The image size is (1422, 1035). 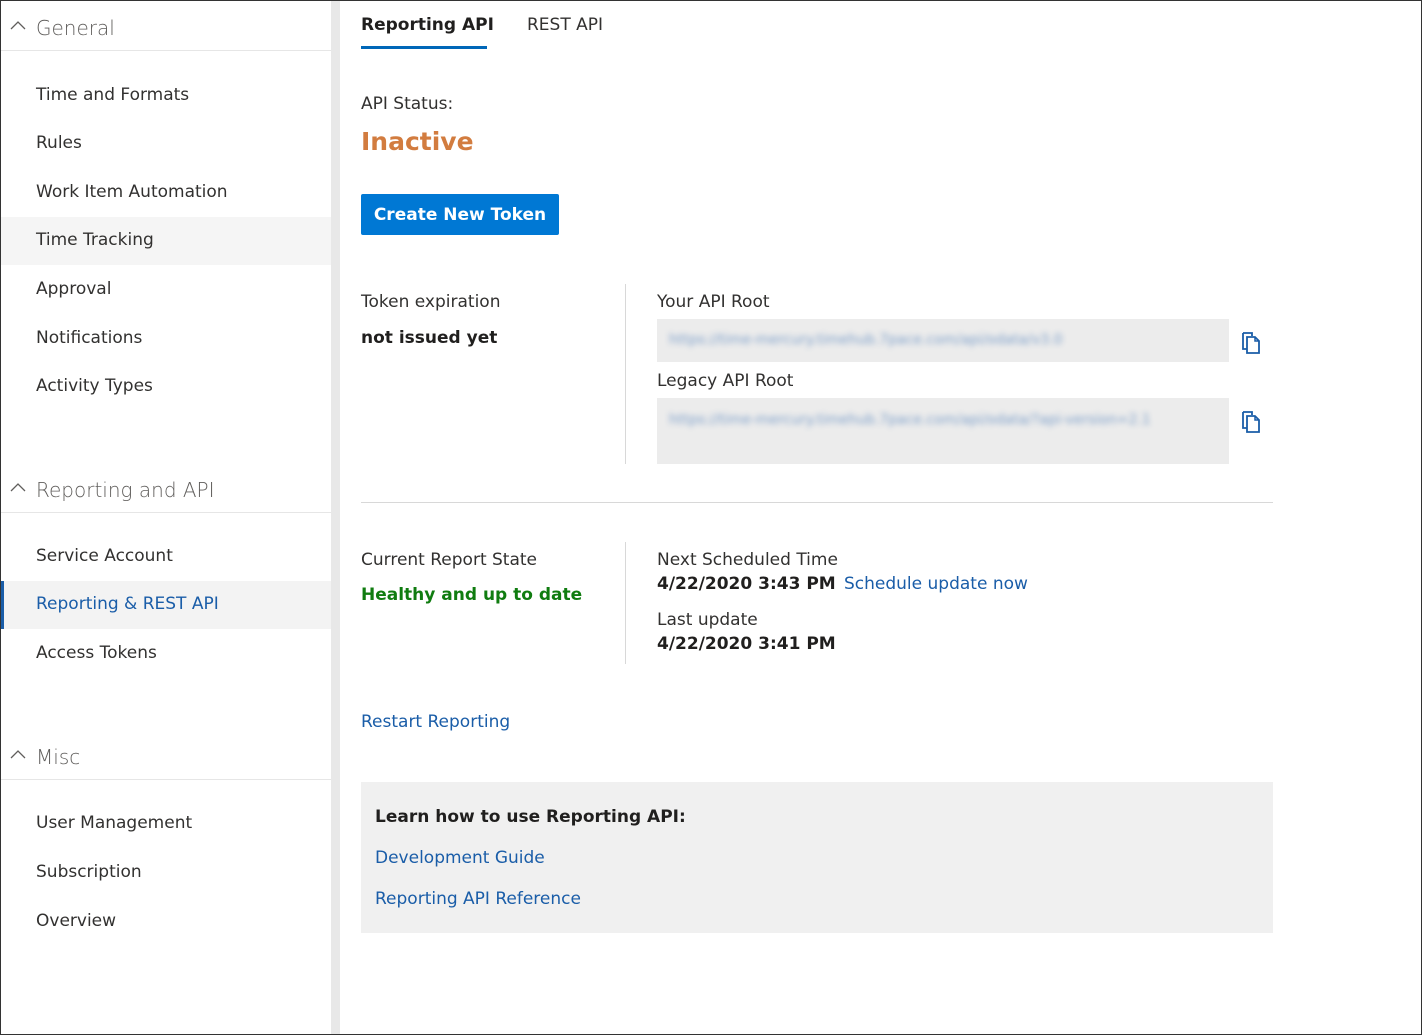 What do you see at coordinates (707, 620) in the screenshot?
I see `last-update-label: Last update` at bounding box center [707, 620].